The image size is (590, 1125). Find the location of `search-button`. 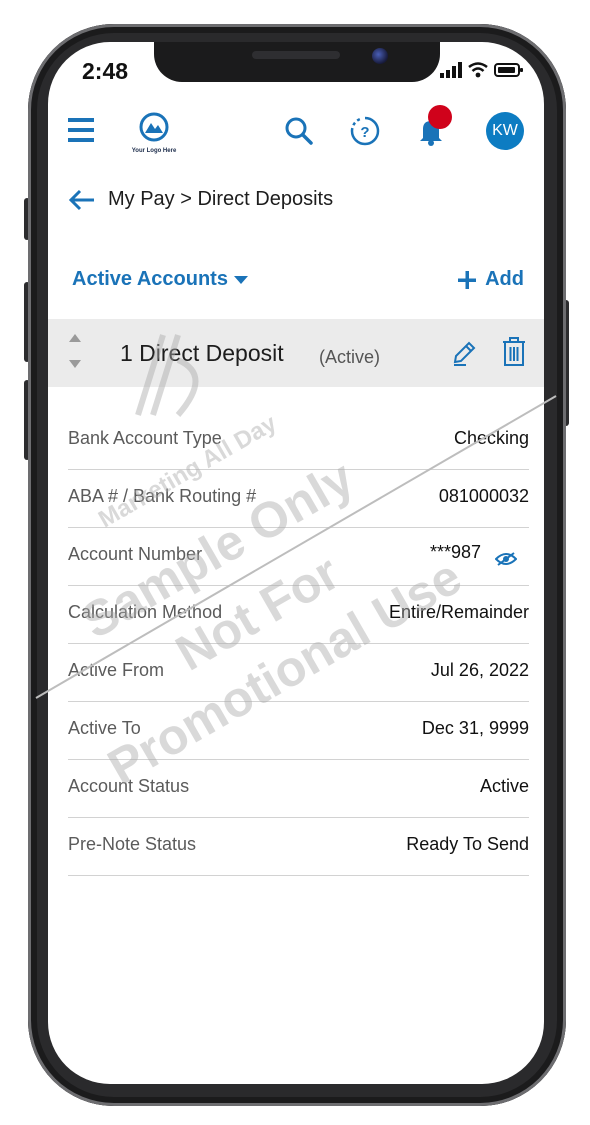

search-button is located at coordinates (299, 131).